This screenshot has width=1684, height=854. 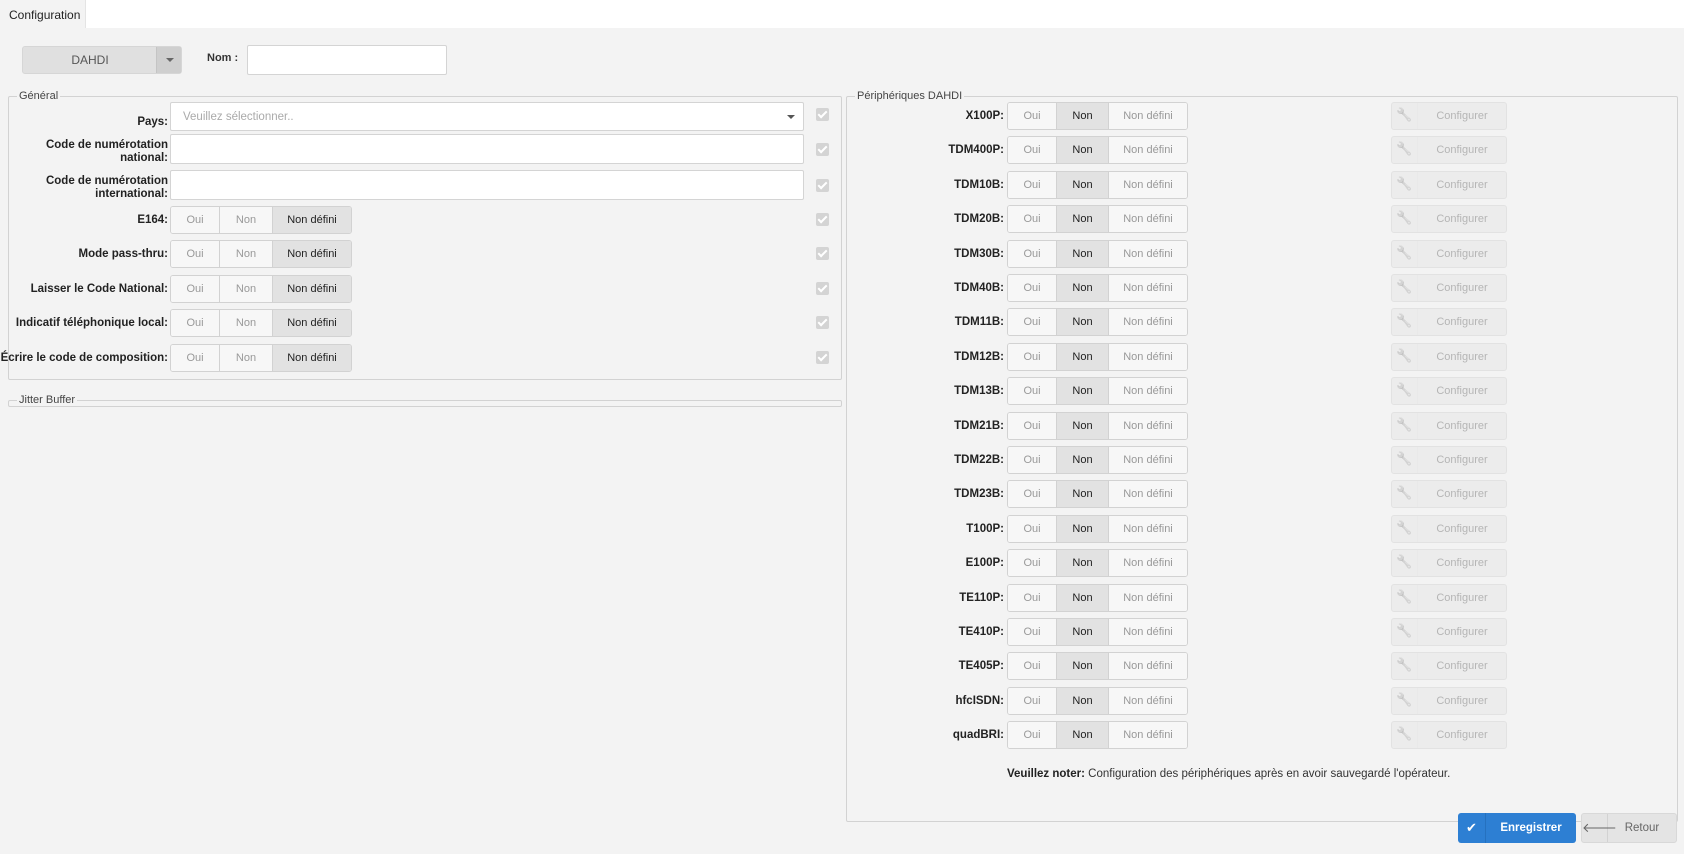 I want to click on general-row-4-option-non-defini: Non défini, so click(x=312, y=357).